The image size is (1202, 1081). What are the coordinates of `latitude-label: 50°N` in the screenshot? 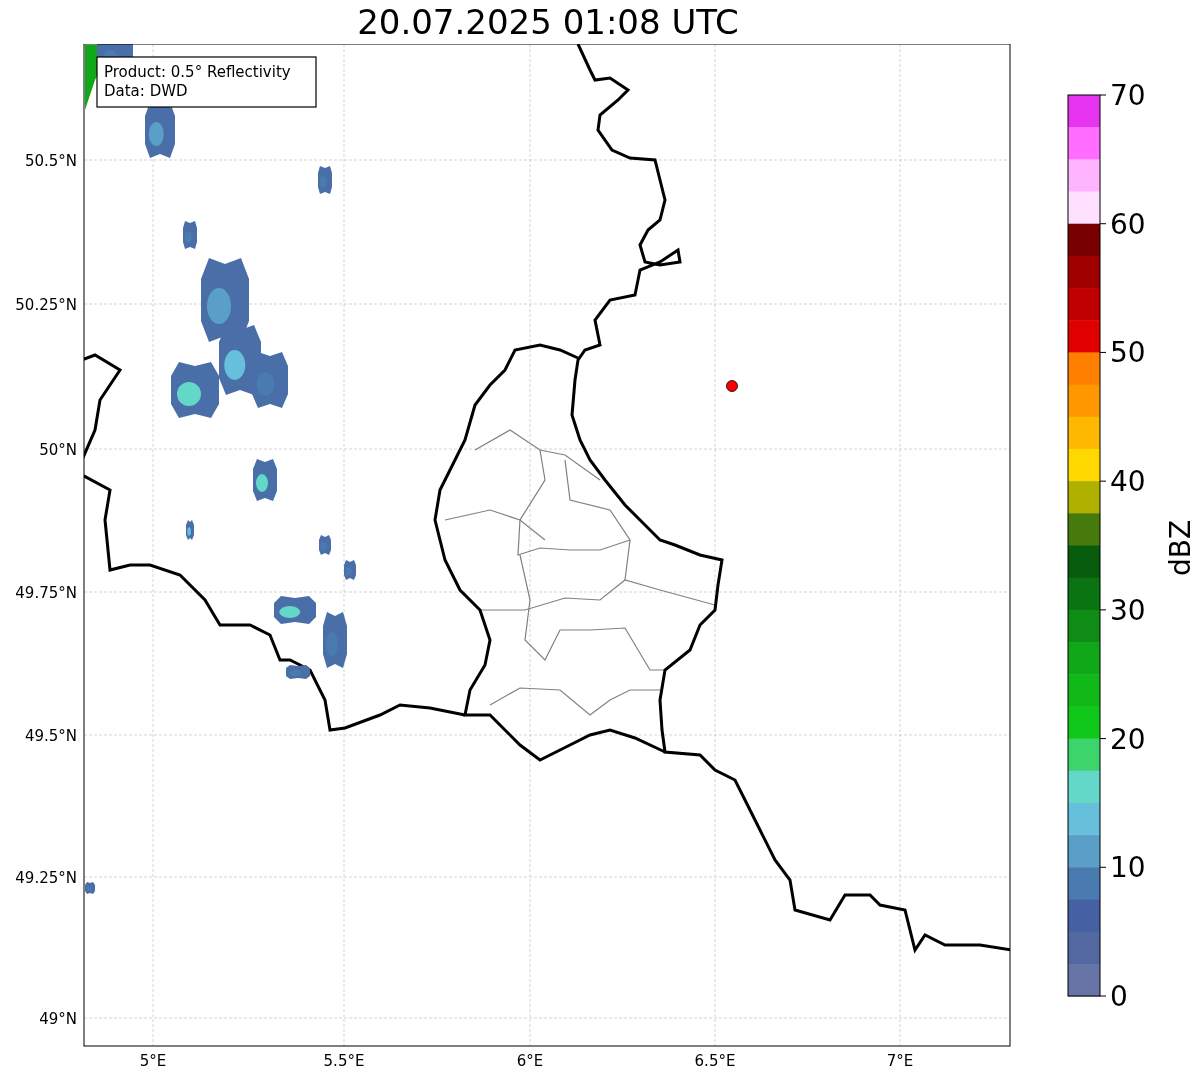 It's located at (58, 450).